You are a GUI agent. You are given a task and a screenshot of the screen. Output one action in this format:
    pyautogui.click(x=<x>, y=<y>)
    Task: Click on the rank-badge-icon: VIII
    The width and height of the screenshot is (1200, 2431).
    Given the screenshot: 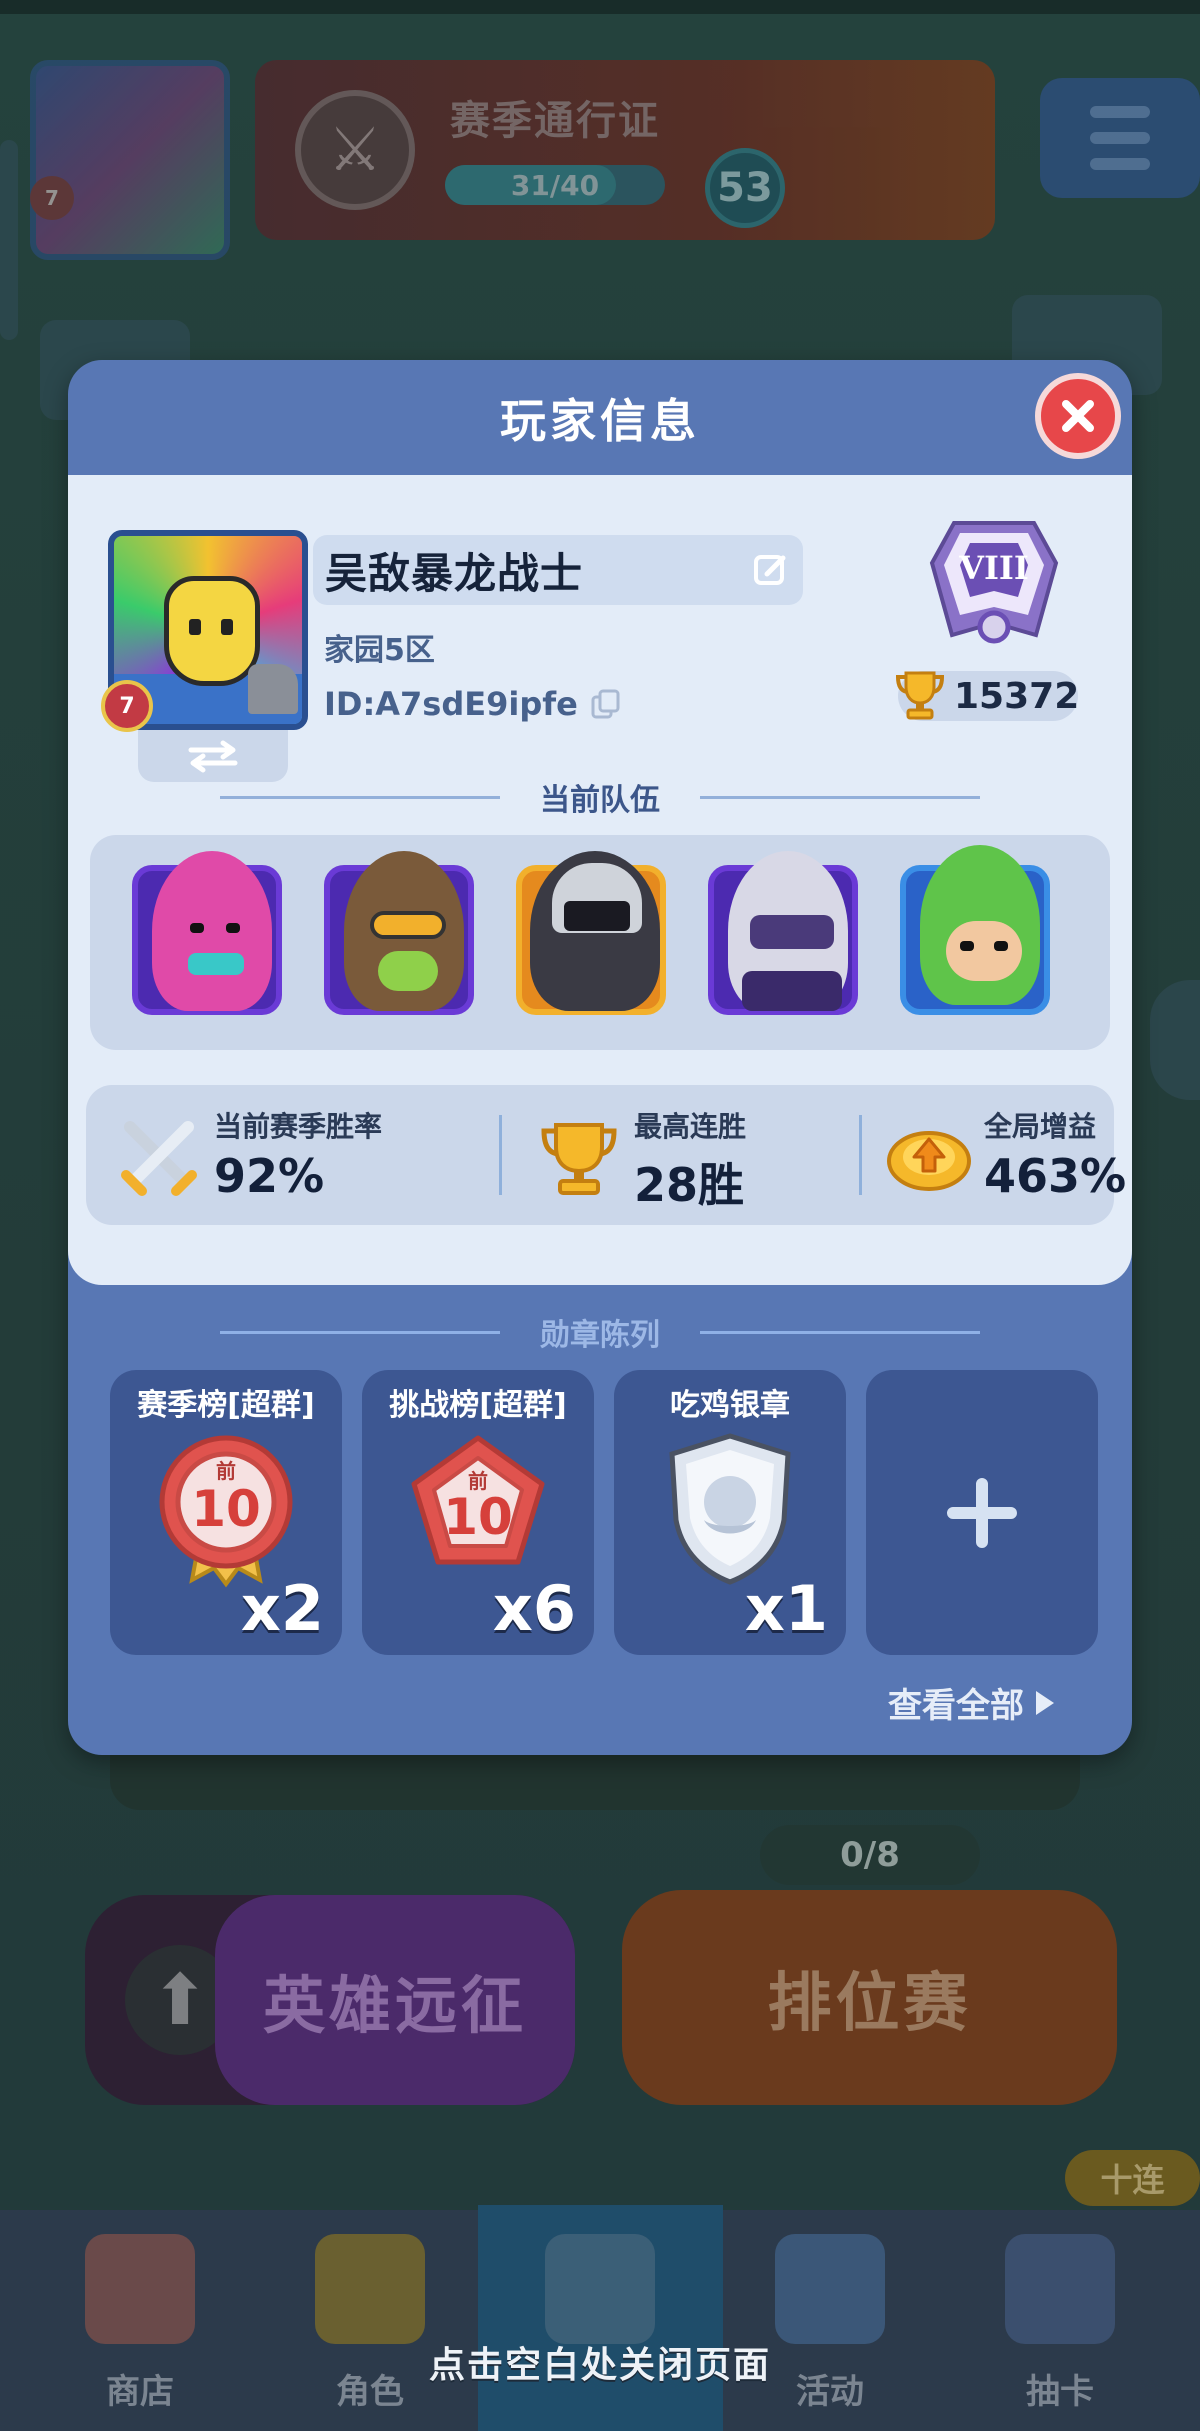 What is the action you would take?
    pyautogui.click(x=994, y=585)
    